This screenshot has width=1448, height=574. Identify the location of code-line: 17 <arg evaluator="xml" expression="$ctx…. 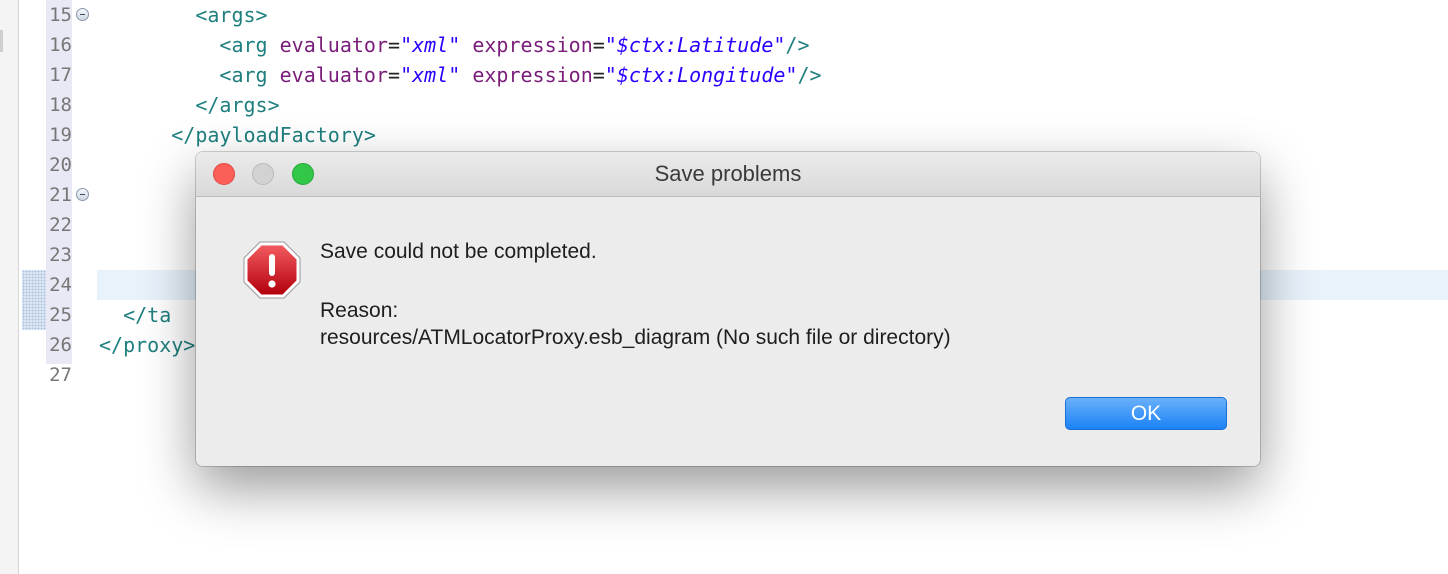
(724, 75).